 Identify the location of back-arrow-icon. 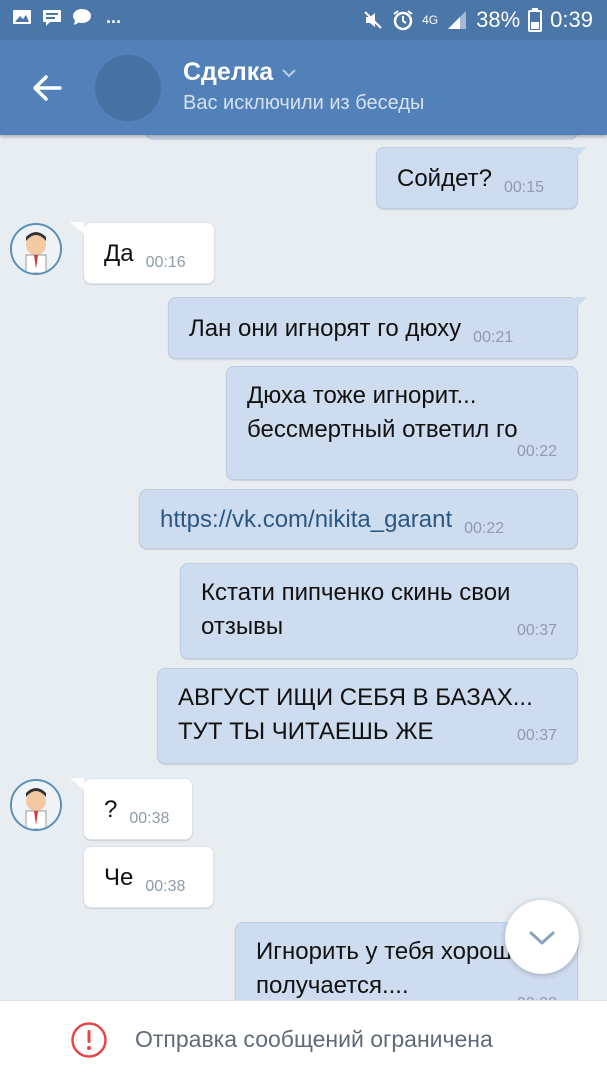
(48, 88).